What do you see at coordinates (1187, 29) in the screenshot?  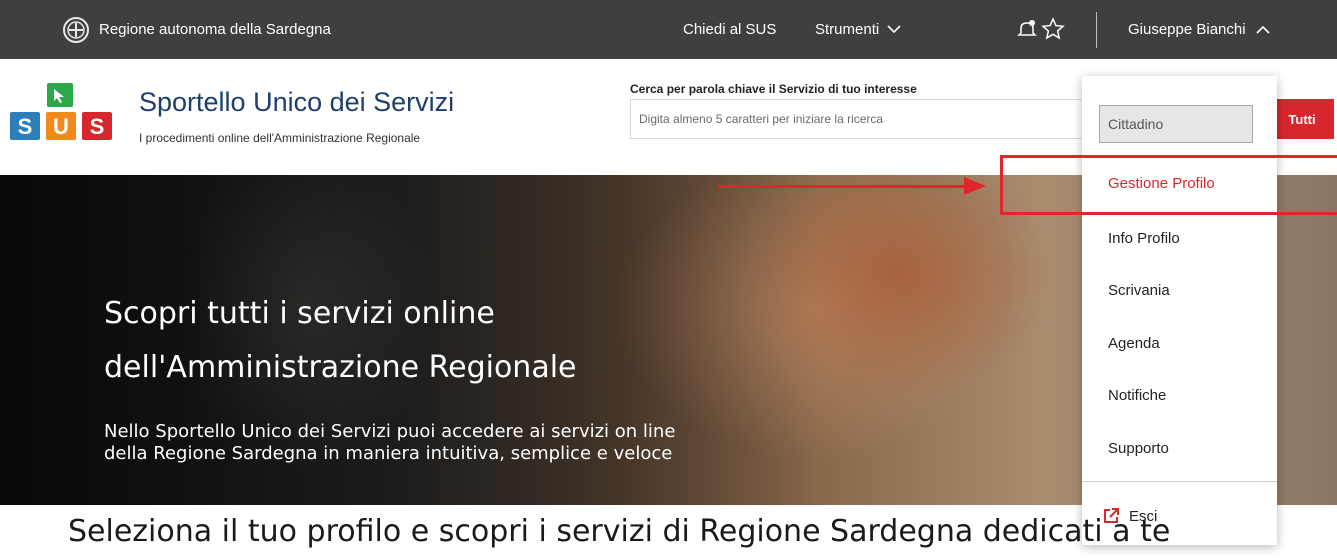 I see `user-name: Giuseppe Bianchi` at bounding box center [1187, 29].